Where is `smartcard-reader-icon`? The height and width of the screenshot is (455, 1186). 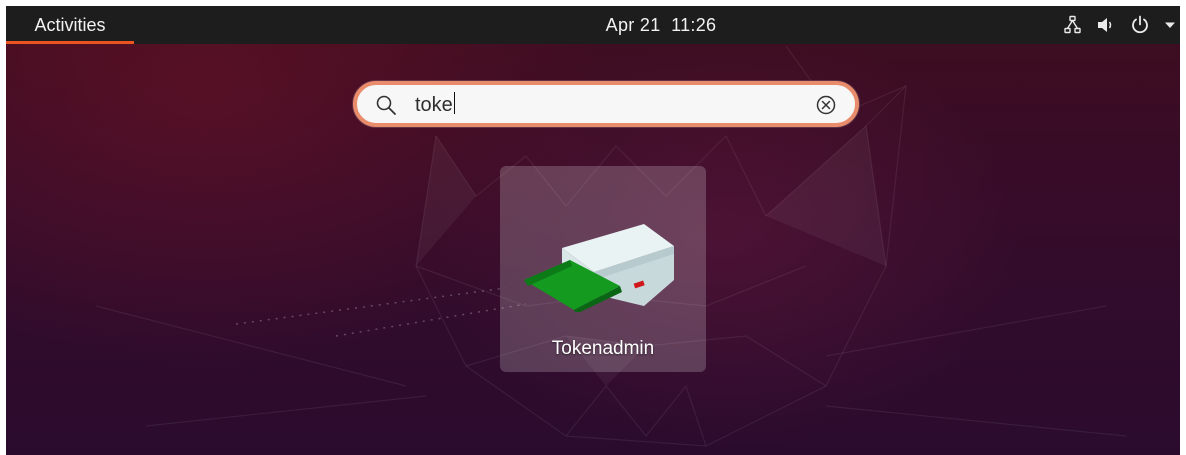
smartcard-reader-icon is located at coordinates (599, 268).